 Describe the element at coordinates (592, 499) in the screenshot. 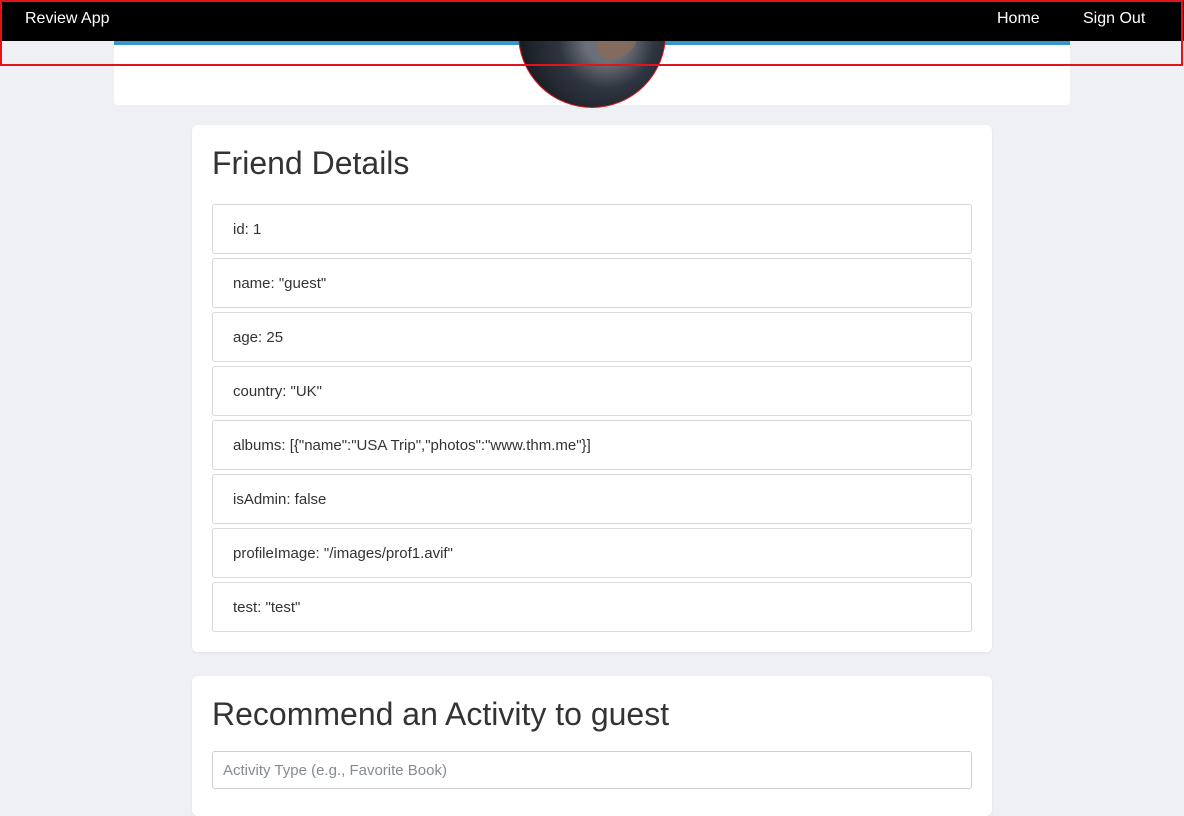

I see `detail-row-is-admin: isAdmin: false` at that location.